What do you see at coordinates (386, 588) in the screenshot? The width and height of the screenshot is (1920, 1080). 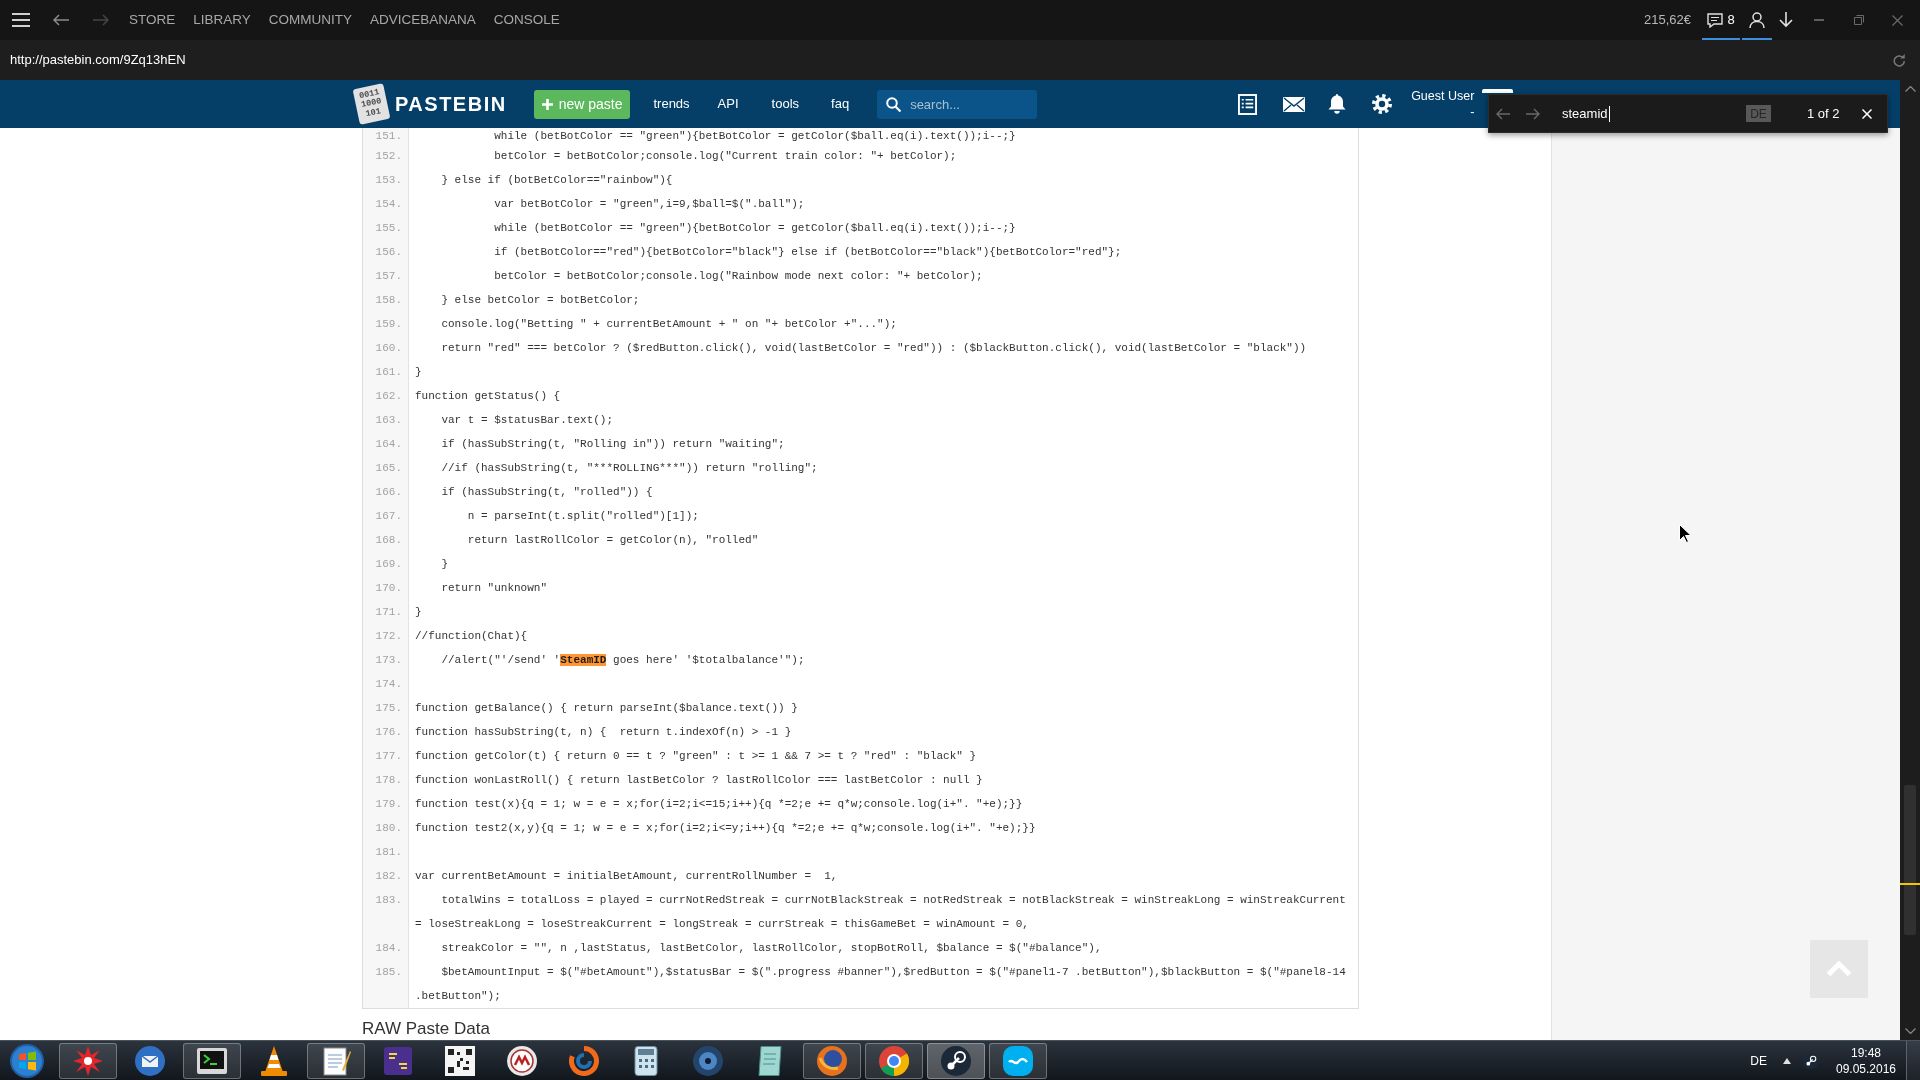 I see `line-number: 170.` at bounding box center [386, 588].